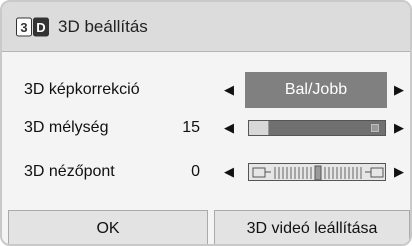 Image resolution: width=412 pixels, height=246 pixels. Describe the element at coordinates (399, 172) in the screenshot. I see `viewpoint-right-arrow-icon: ▶` at that location.